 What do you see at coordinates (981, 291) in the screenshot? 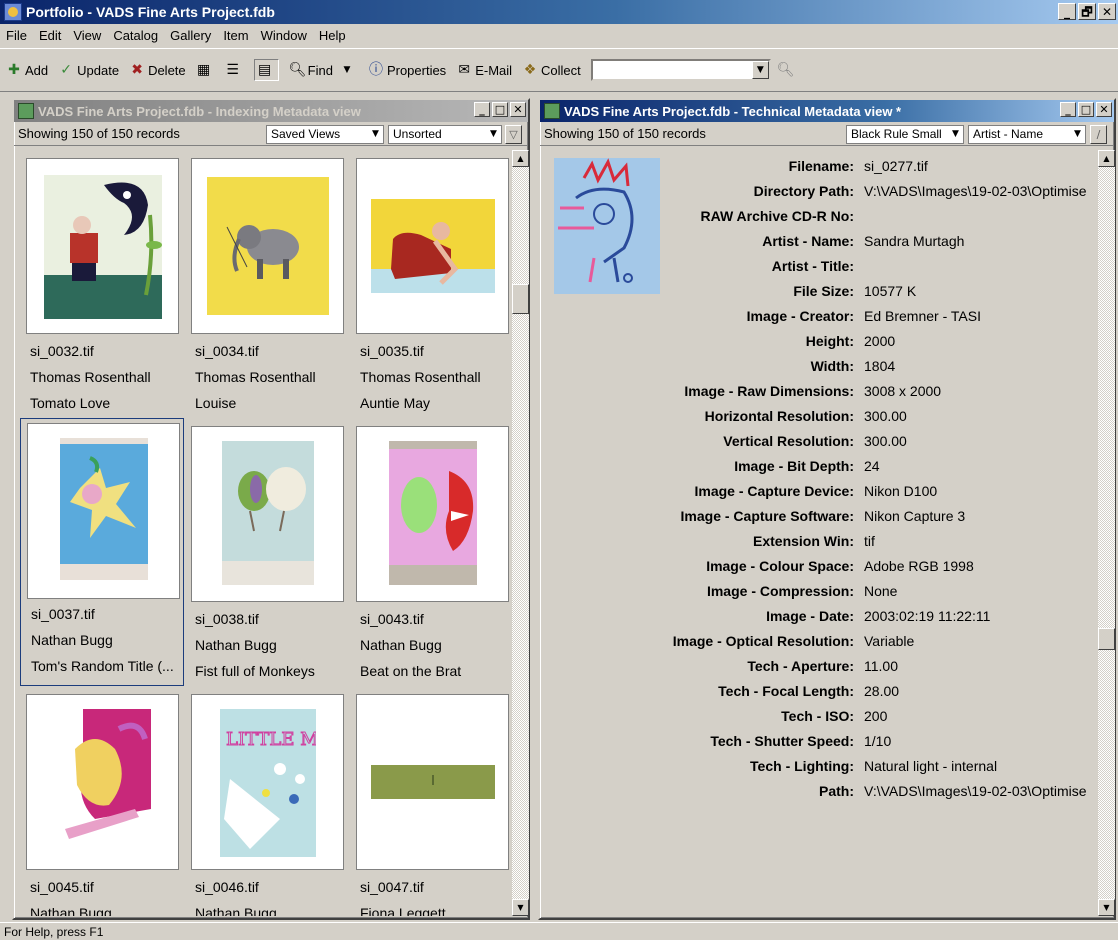
I see `metadata-field-value: 10577 K` at bounding box center [981, 291].